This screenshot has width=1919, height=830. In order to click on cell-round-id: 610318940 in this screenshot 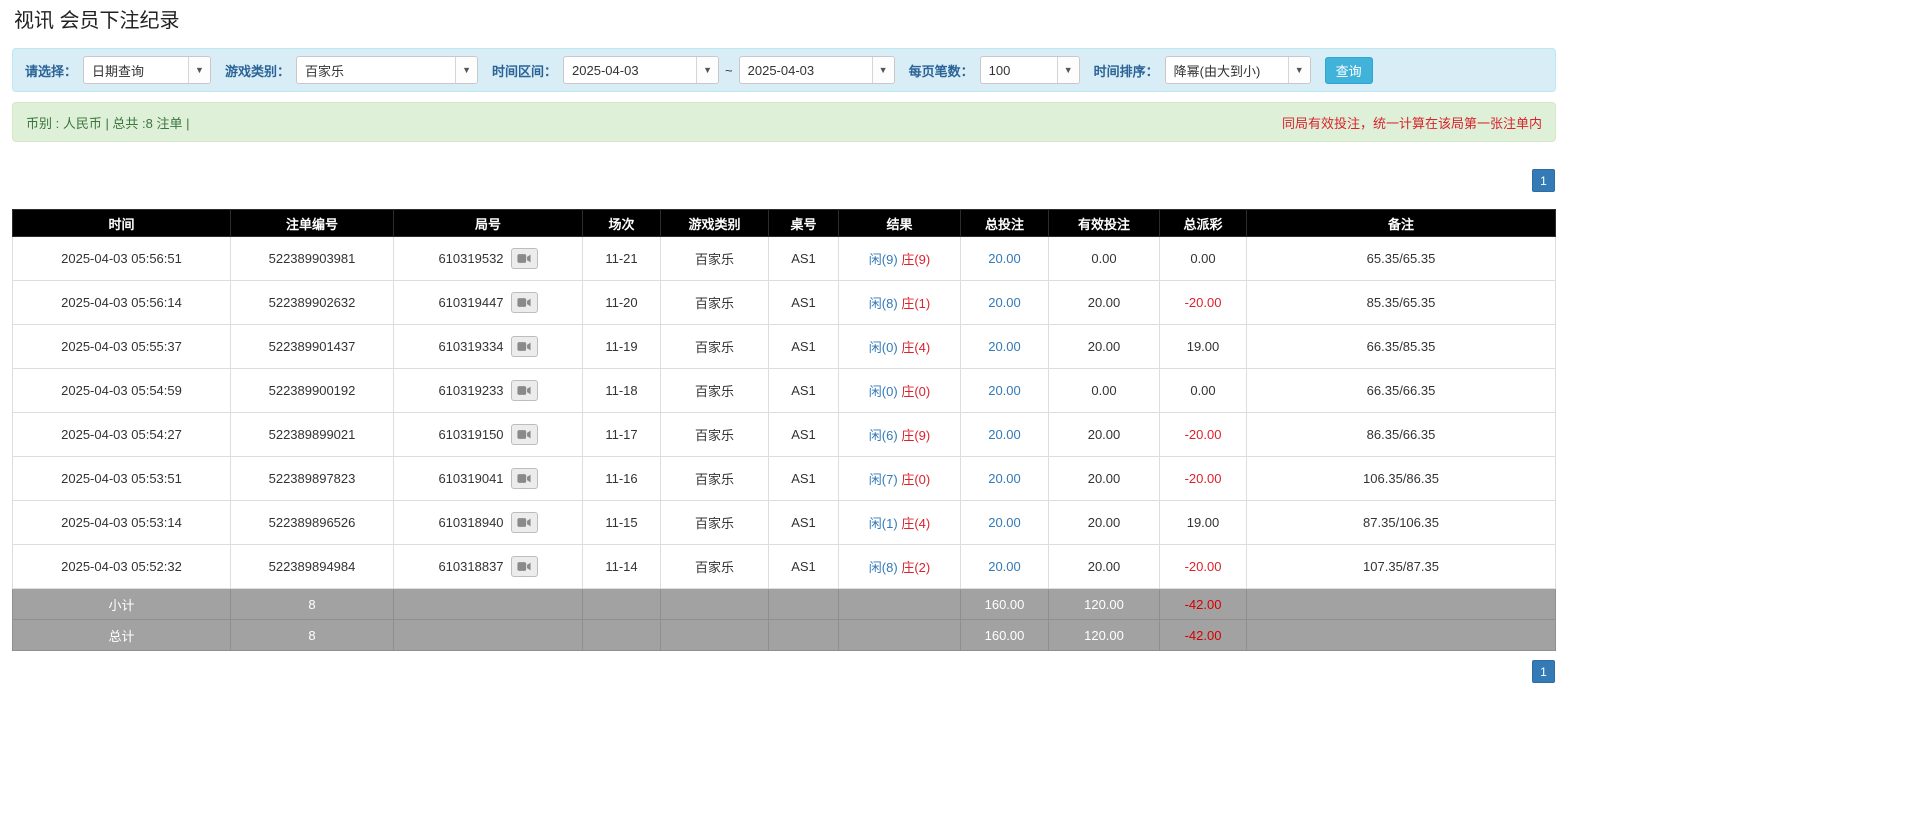, I will do `click(488, 522)`.